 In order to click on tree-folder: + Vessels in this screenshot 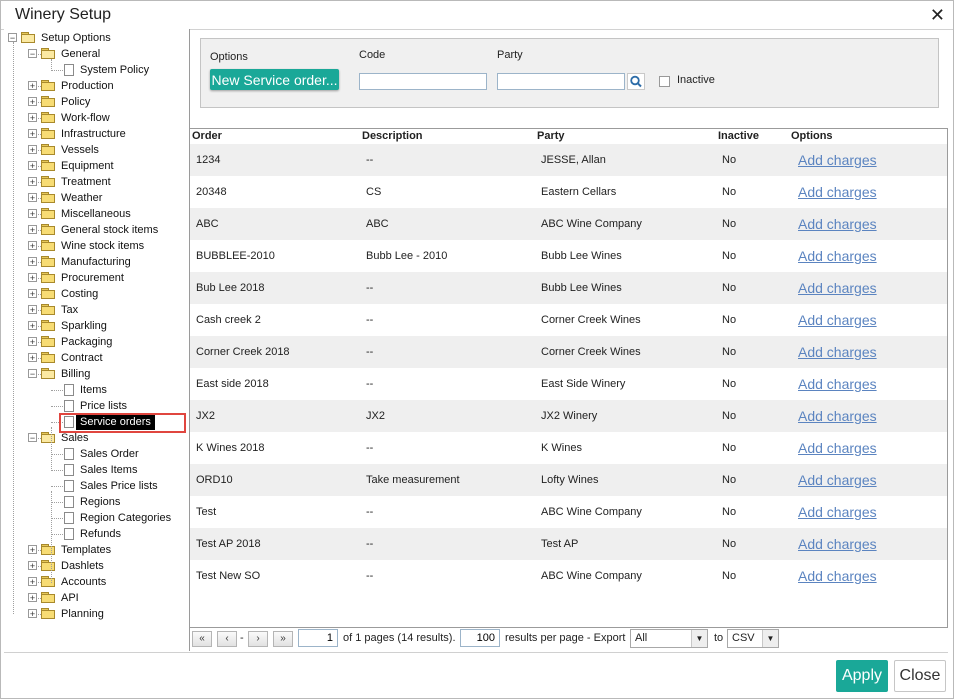, I will do `click(96, 150)`.